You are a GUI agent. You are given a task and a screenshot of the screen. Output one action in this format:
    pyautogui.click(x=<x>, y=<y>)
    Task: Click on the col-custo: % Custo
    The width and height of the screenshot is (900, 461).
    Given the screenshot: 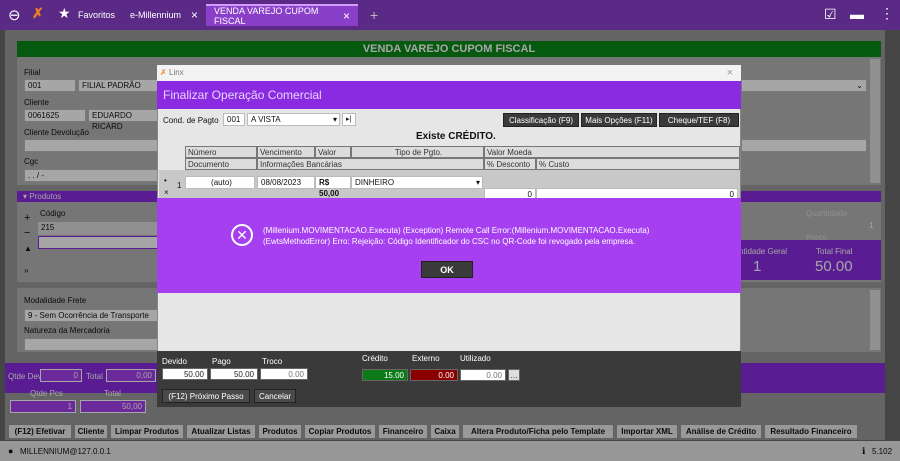 What is the action you would take?
    pyautogui.click(x=638, y=164)
    